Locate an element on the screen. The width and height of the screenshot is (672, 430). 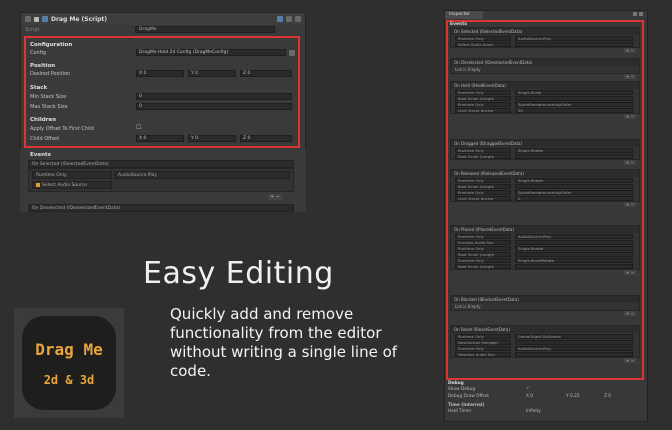
more-icon is located at coordinates (298, 19).